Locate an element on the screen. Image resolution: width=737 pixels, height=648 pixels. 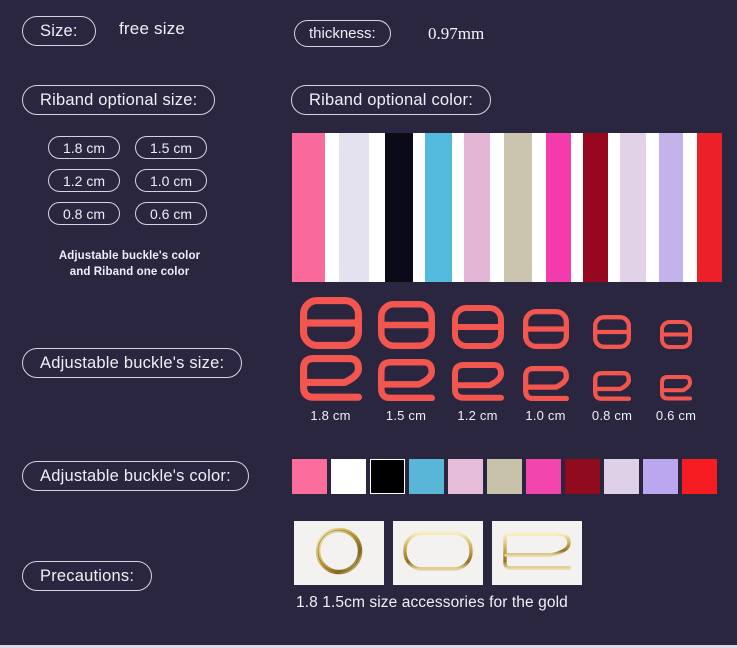
buckle-hook-clasp: 1.8 cm is located at coordinates (330, 389).